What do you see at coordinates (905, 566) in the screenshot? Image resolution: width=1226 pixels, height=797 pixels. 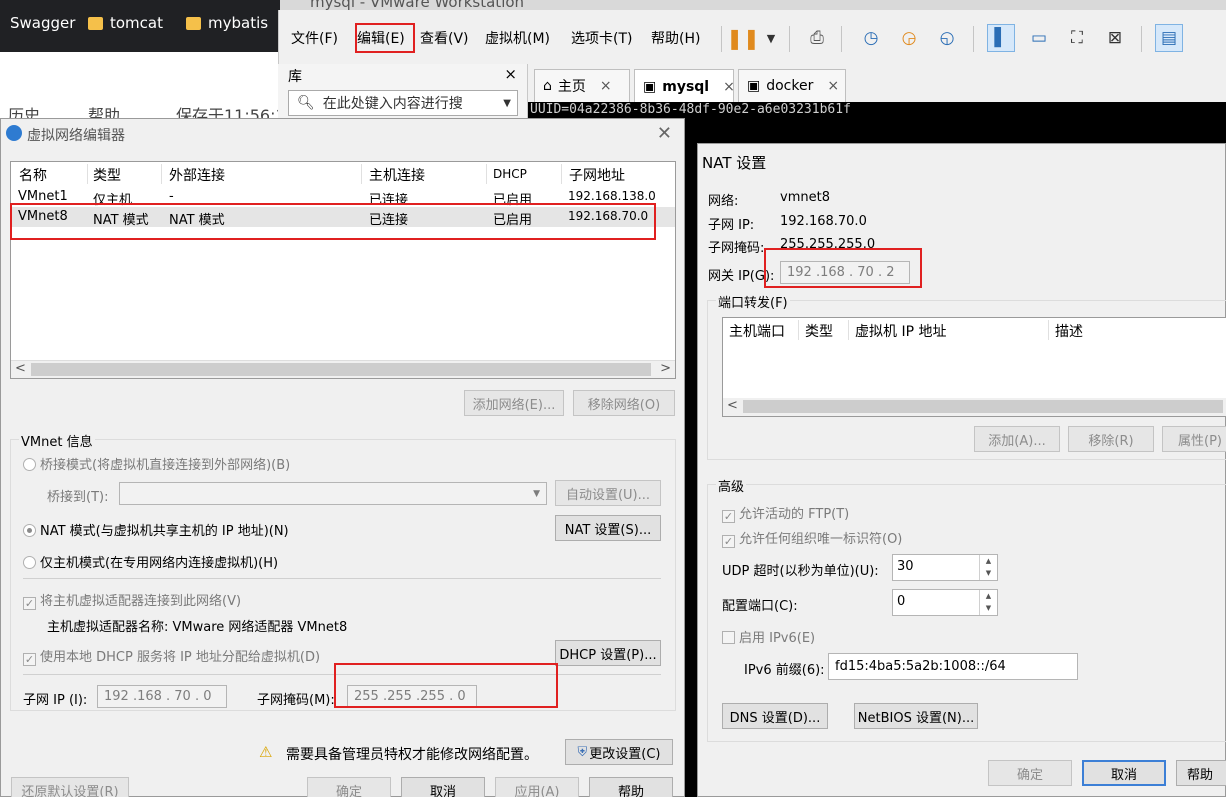 I see `stepper-value: 30` at bounding box center [905, 566].